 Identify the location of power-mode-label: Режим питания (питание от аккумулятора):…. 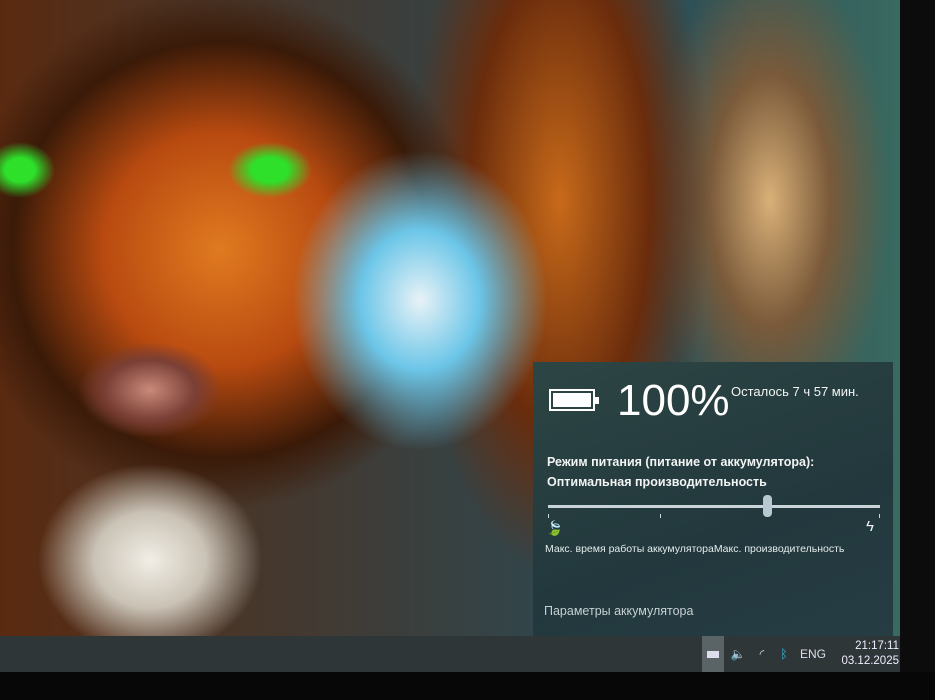
(680, 472).